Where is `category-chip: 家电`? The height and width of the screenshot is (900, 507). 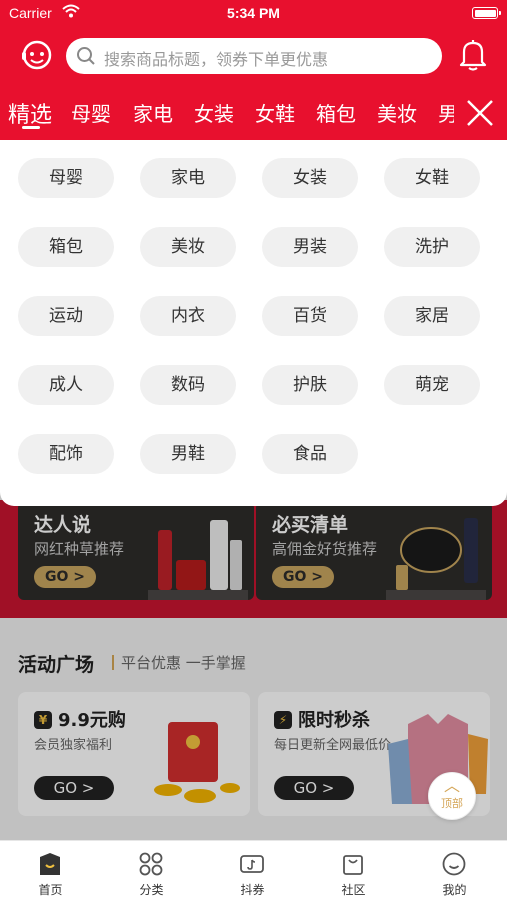 category-chip: 家电 is located at coordinates (188, 178).